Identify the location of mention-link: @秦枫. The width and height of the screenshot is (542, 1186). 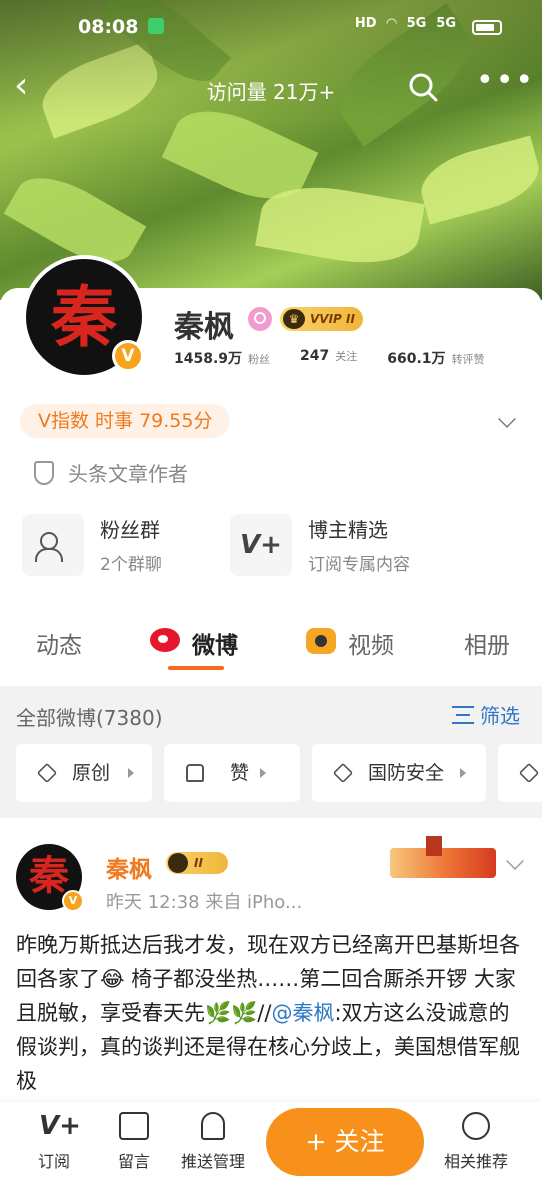
(302, 1013).